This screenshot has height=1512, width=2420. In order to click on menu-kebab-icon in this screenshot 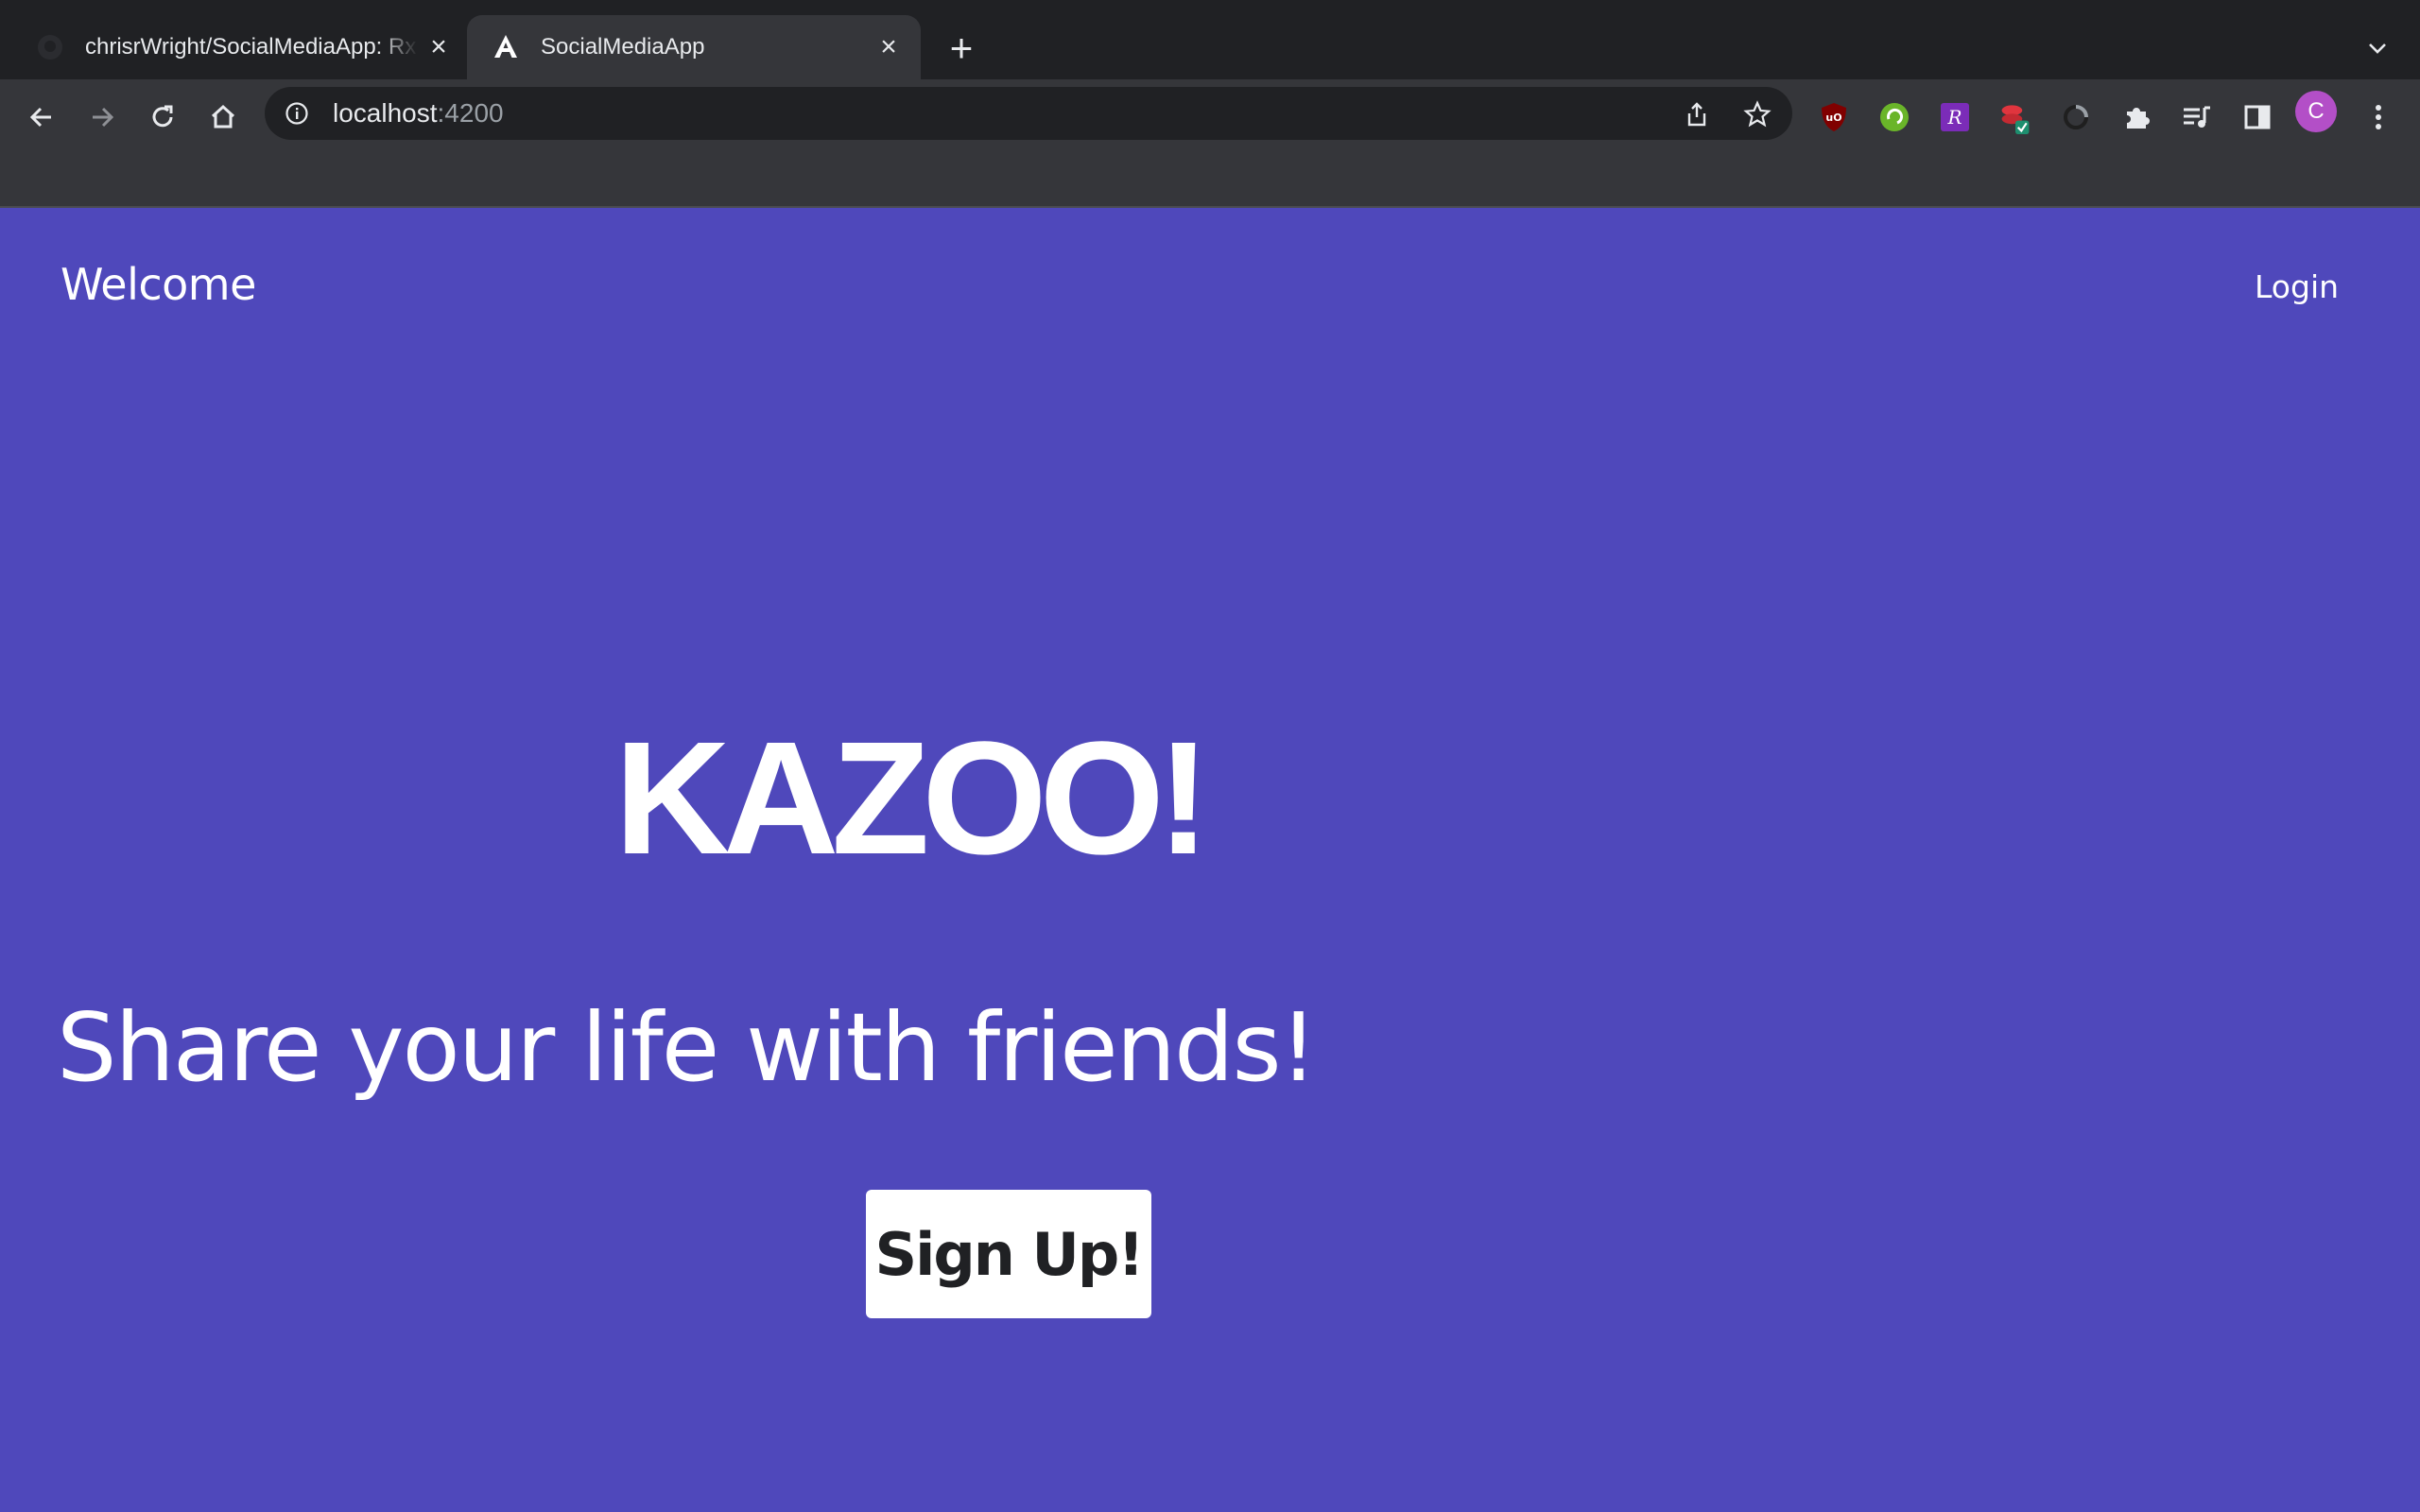, I will do `click(2378, 117)`.